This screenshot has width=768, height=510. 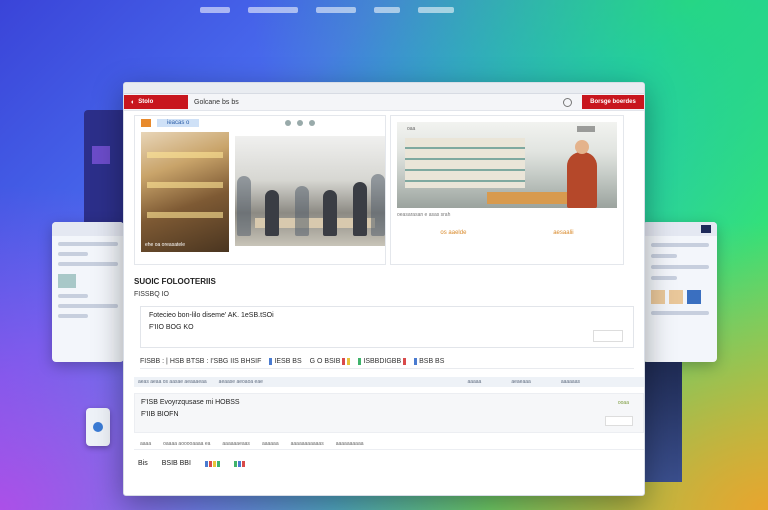 What do you see at coordinates (608, 336) in the screenshot?
I see `card-input-box` at bounding box center [608, 336].